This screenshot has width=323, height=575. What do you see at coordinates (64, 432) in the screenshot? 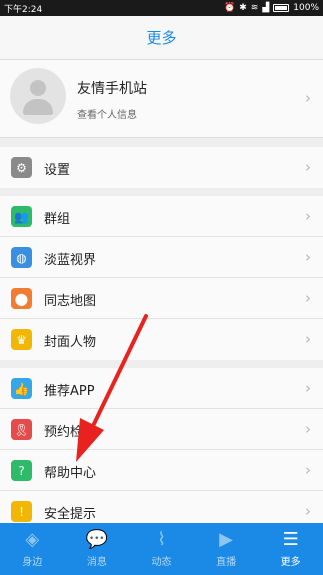
I see `menu-item-label: 预约检` at bounding box center [64, 432].